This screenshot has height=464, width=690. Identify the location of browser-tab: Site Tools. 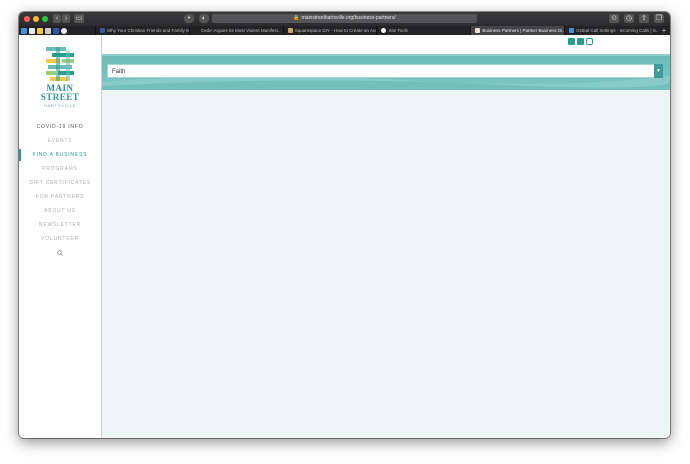
(423, 30).